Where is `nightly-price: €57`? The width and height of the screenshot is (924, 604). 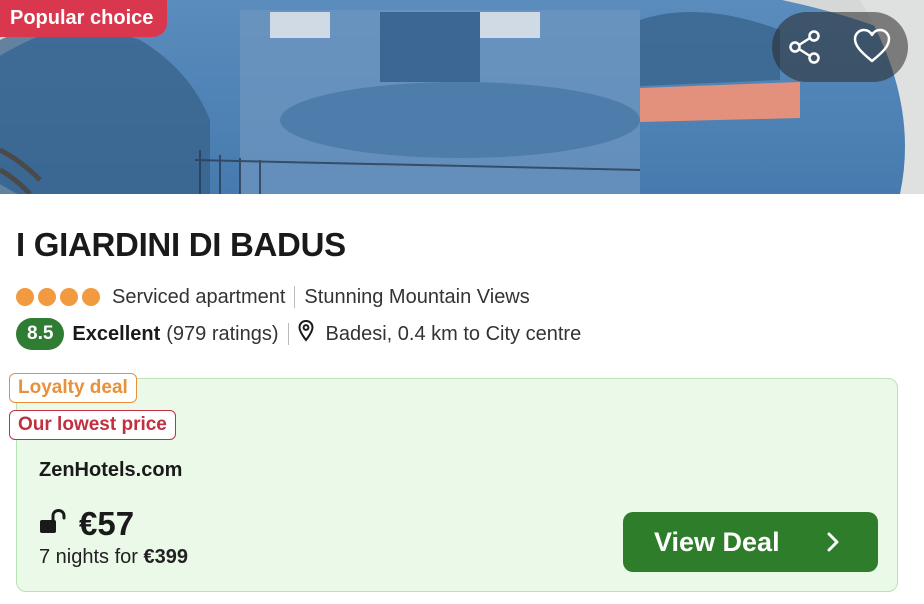
nightly-price: €57 is located at coordinates (107, 523).